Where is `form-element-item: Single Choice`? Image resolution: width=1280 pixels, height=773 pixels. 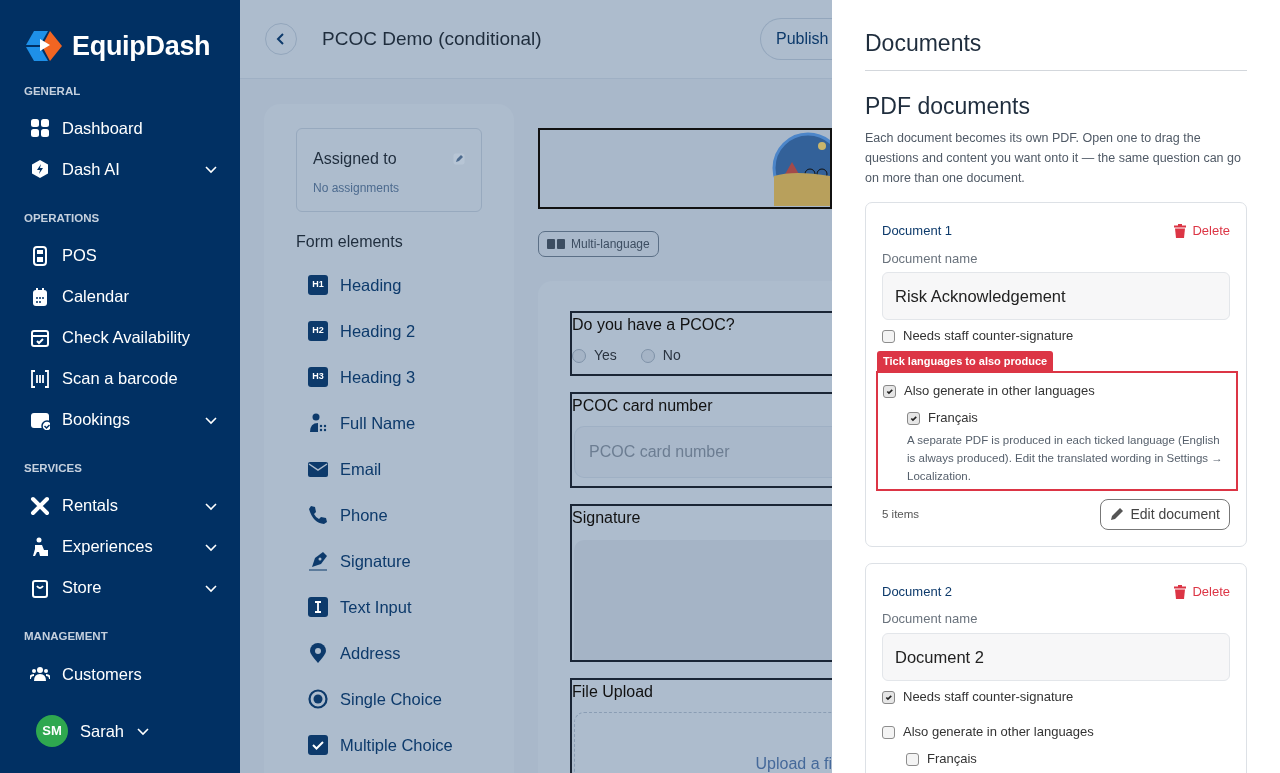
form-element-item: Single Choice is located at coordinates (389, 699).